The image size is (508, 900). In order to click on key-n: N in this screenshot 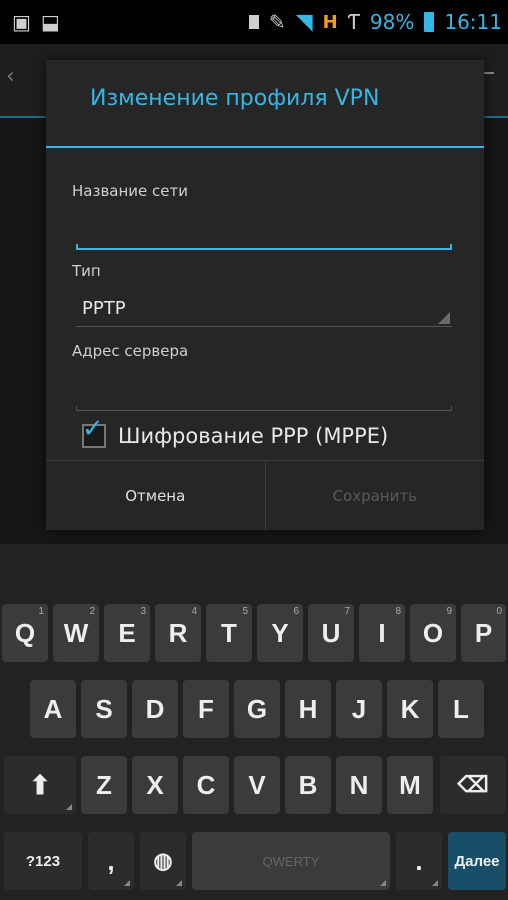, I will do `click(359, 785)`.